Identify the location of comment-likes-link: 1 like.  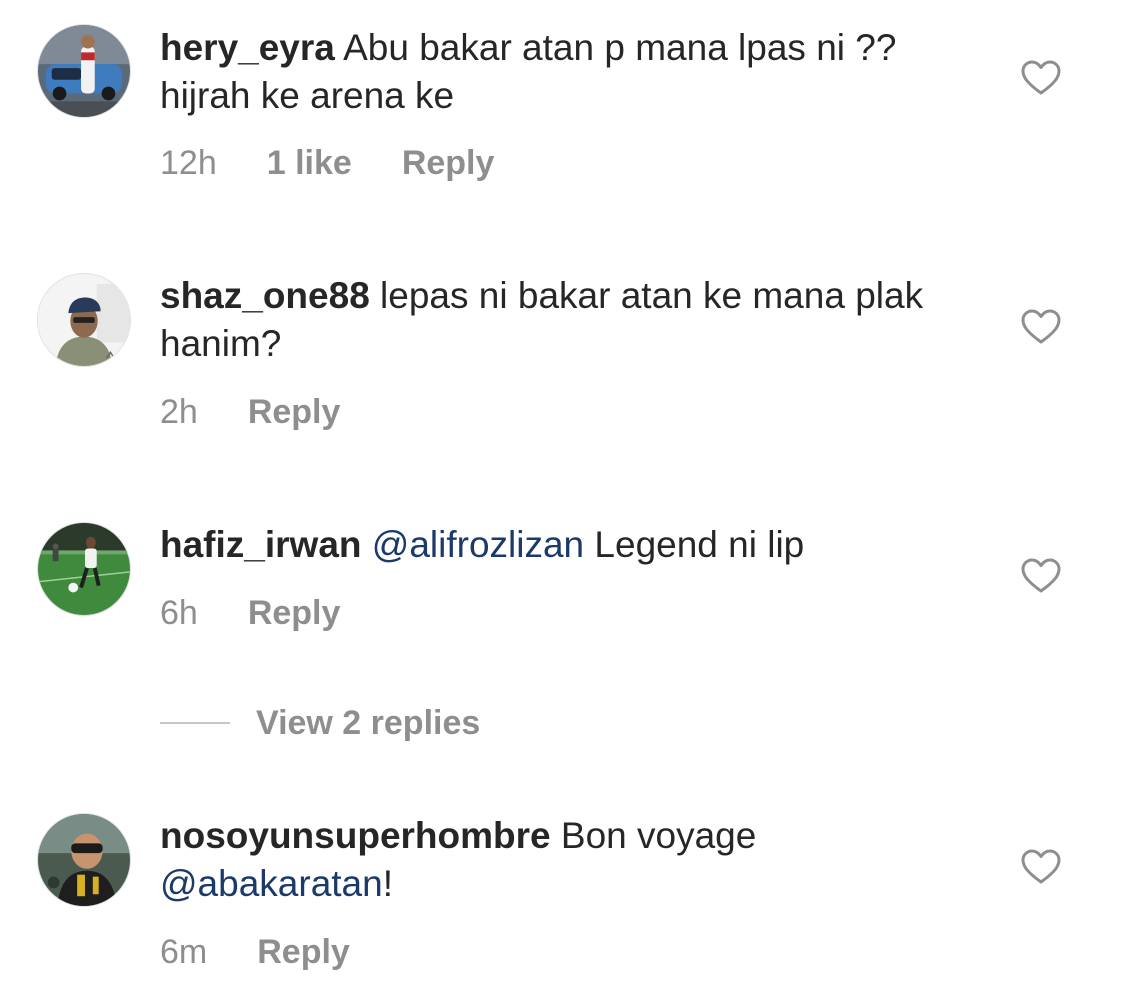
(309, 163).